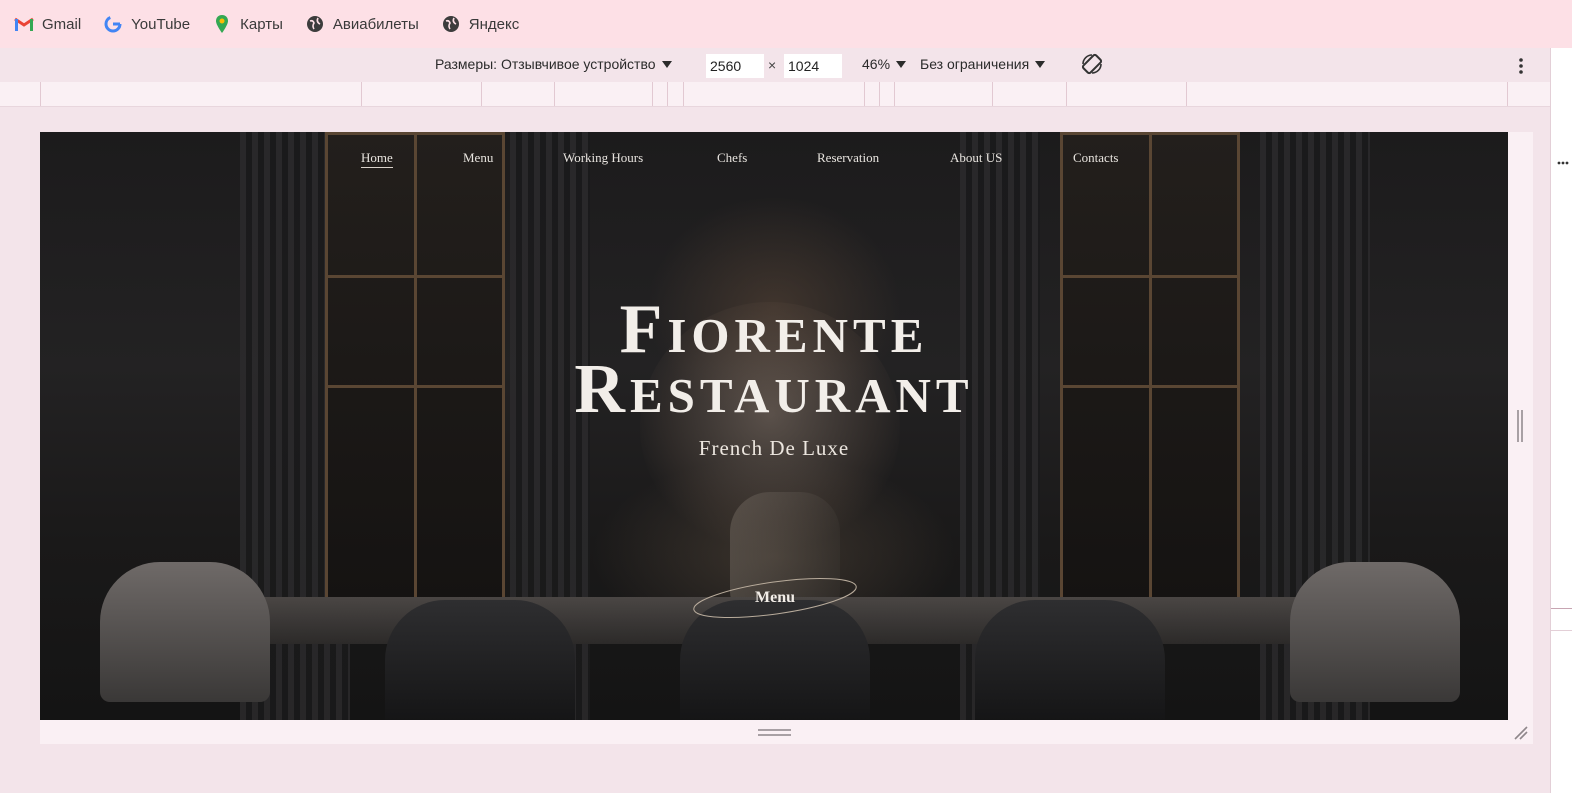 The image size is (1572, 793). Describe the element at coordinates (772, 65) in the screenshot. I see `times-symbol: ×` at that location.